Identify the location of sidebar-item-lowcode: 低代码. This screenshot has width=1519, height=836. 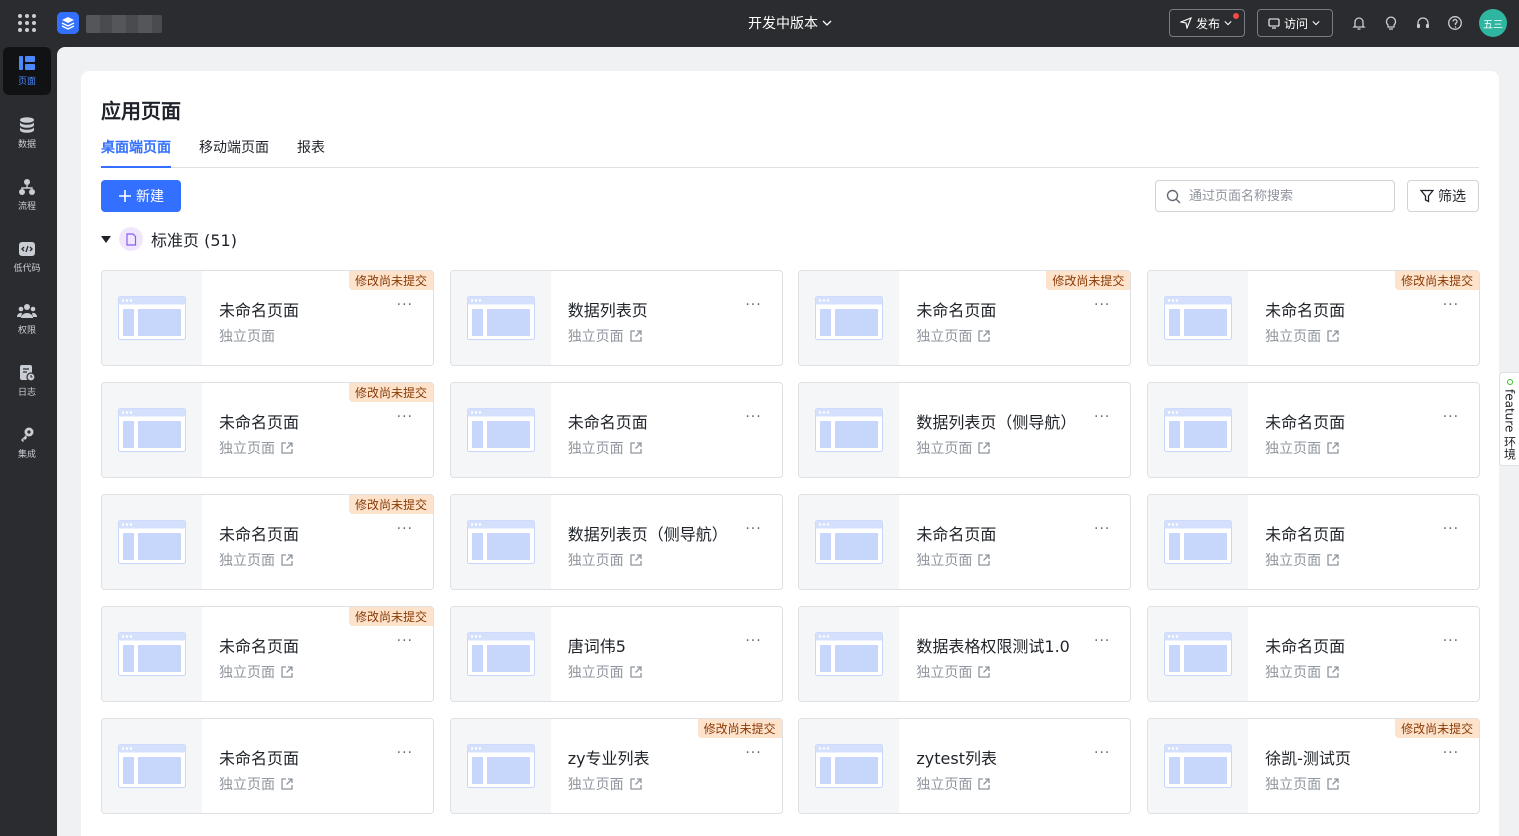
(27, 257).